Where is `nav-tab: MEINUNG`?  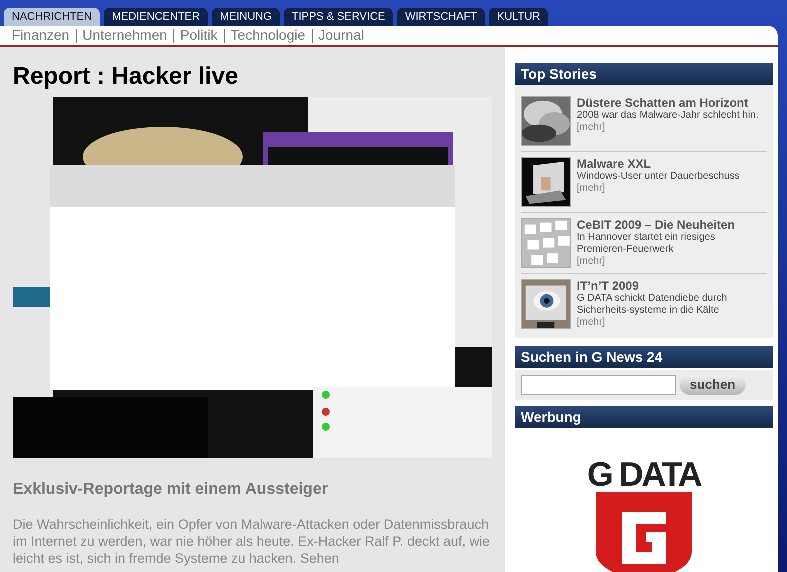
nav-tab: MEINUNG is located at coordinates (246, 17).